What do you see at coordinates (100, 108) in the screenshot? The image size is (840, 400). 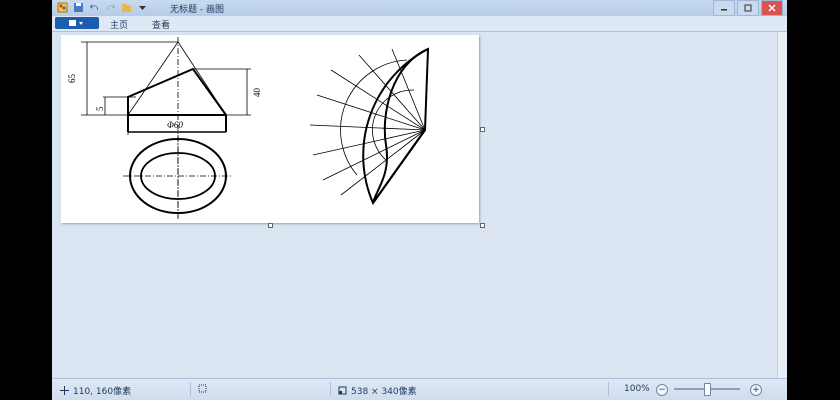 I see `dimension-5: 5` at bounding box center [100, 108].